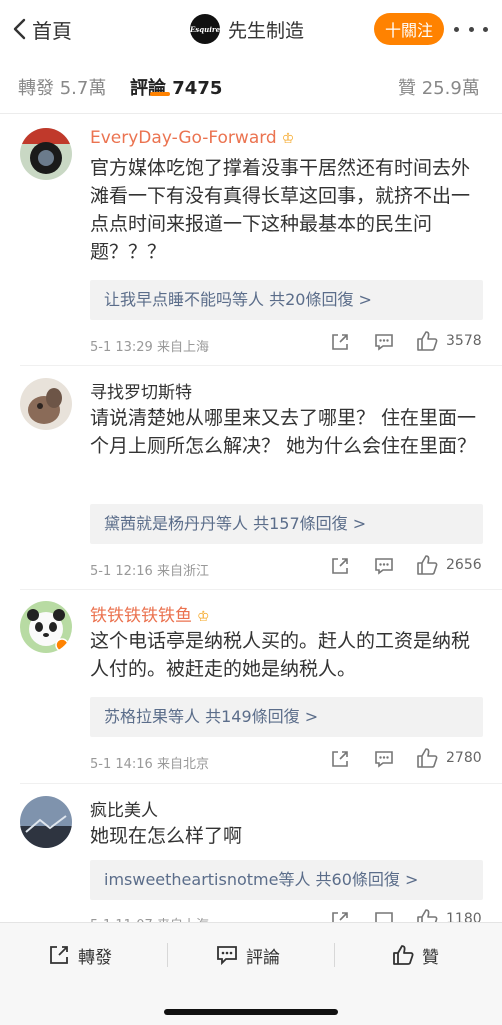 This screenshot has width=502, height=1025. Describe the element at coordinates (19, 29) in the screenshot. I see `chevron-left-icon` at that location.